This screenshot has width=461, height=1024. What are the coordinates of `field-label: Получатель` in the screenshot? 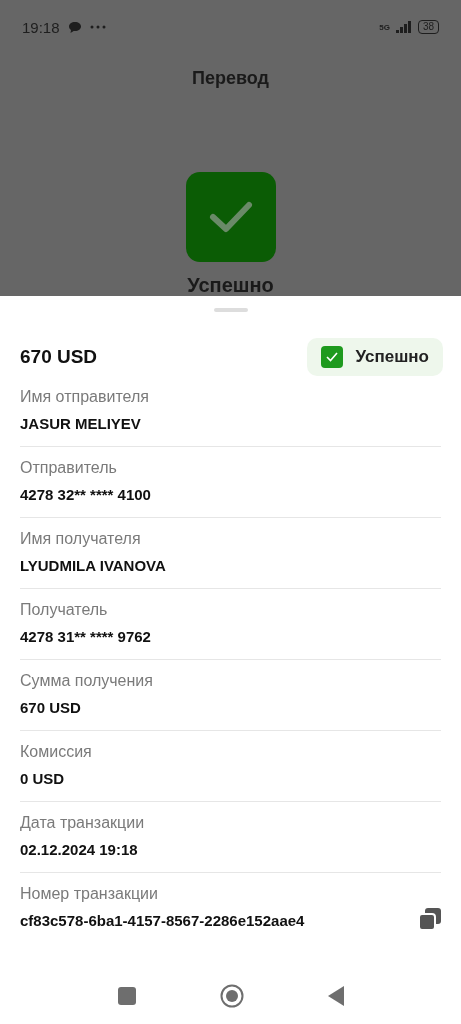 It's located at (64, 610).